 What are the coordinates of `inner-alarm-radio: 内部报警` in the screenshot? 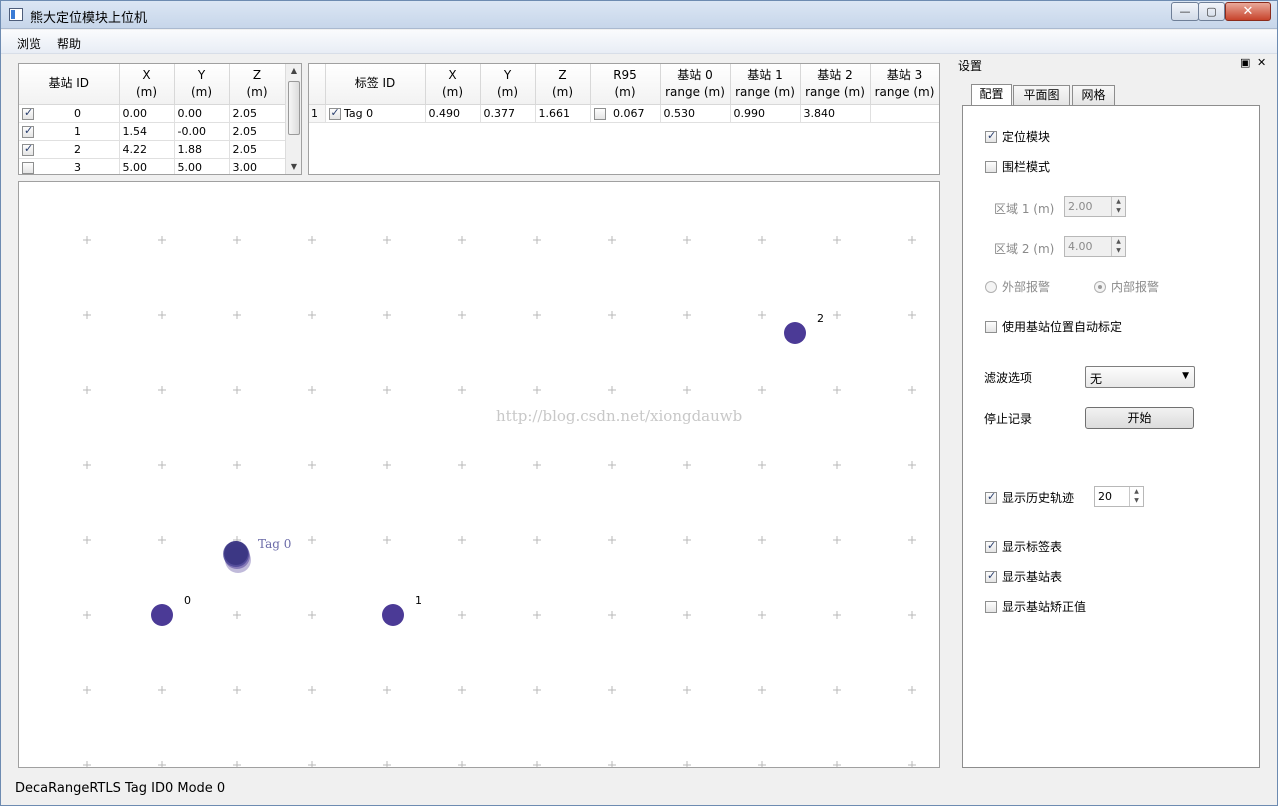 It's located at (1126, 286).